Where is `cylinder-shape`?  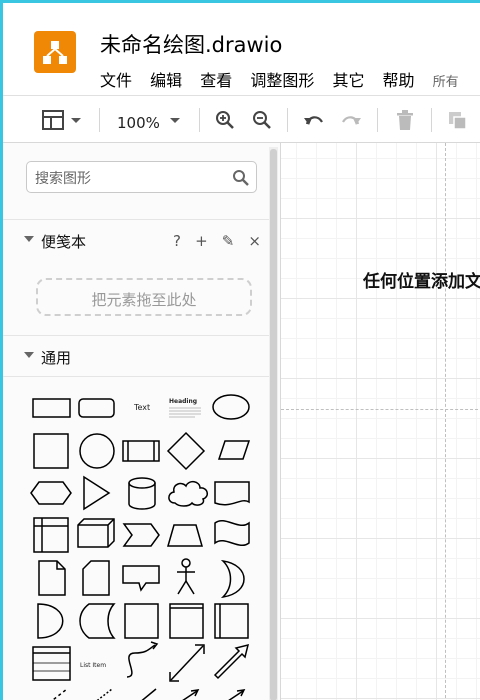 cylinder-shape is located at coordinates (142, 493).